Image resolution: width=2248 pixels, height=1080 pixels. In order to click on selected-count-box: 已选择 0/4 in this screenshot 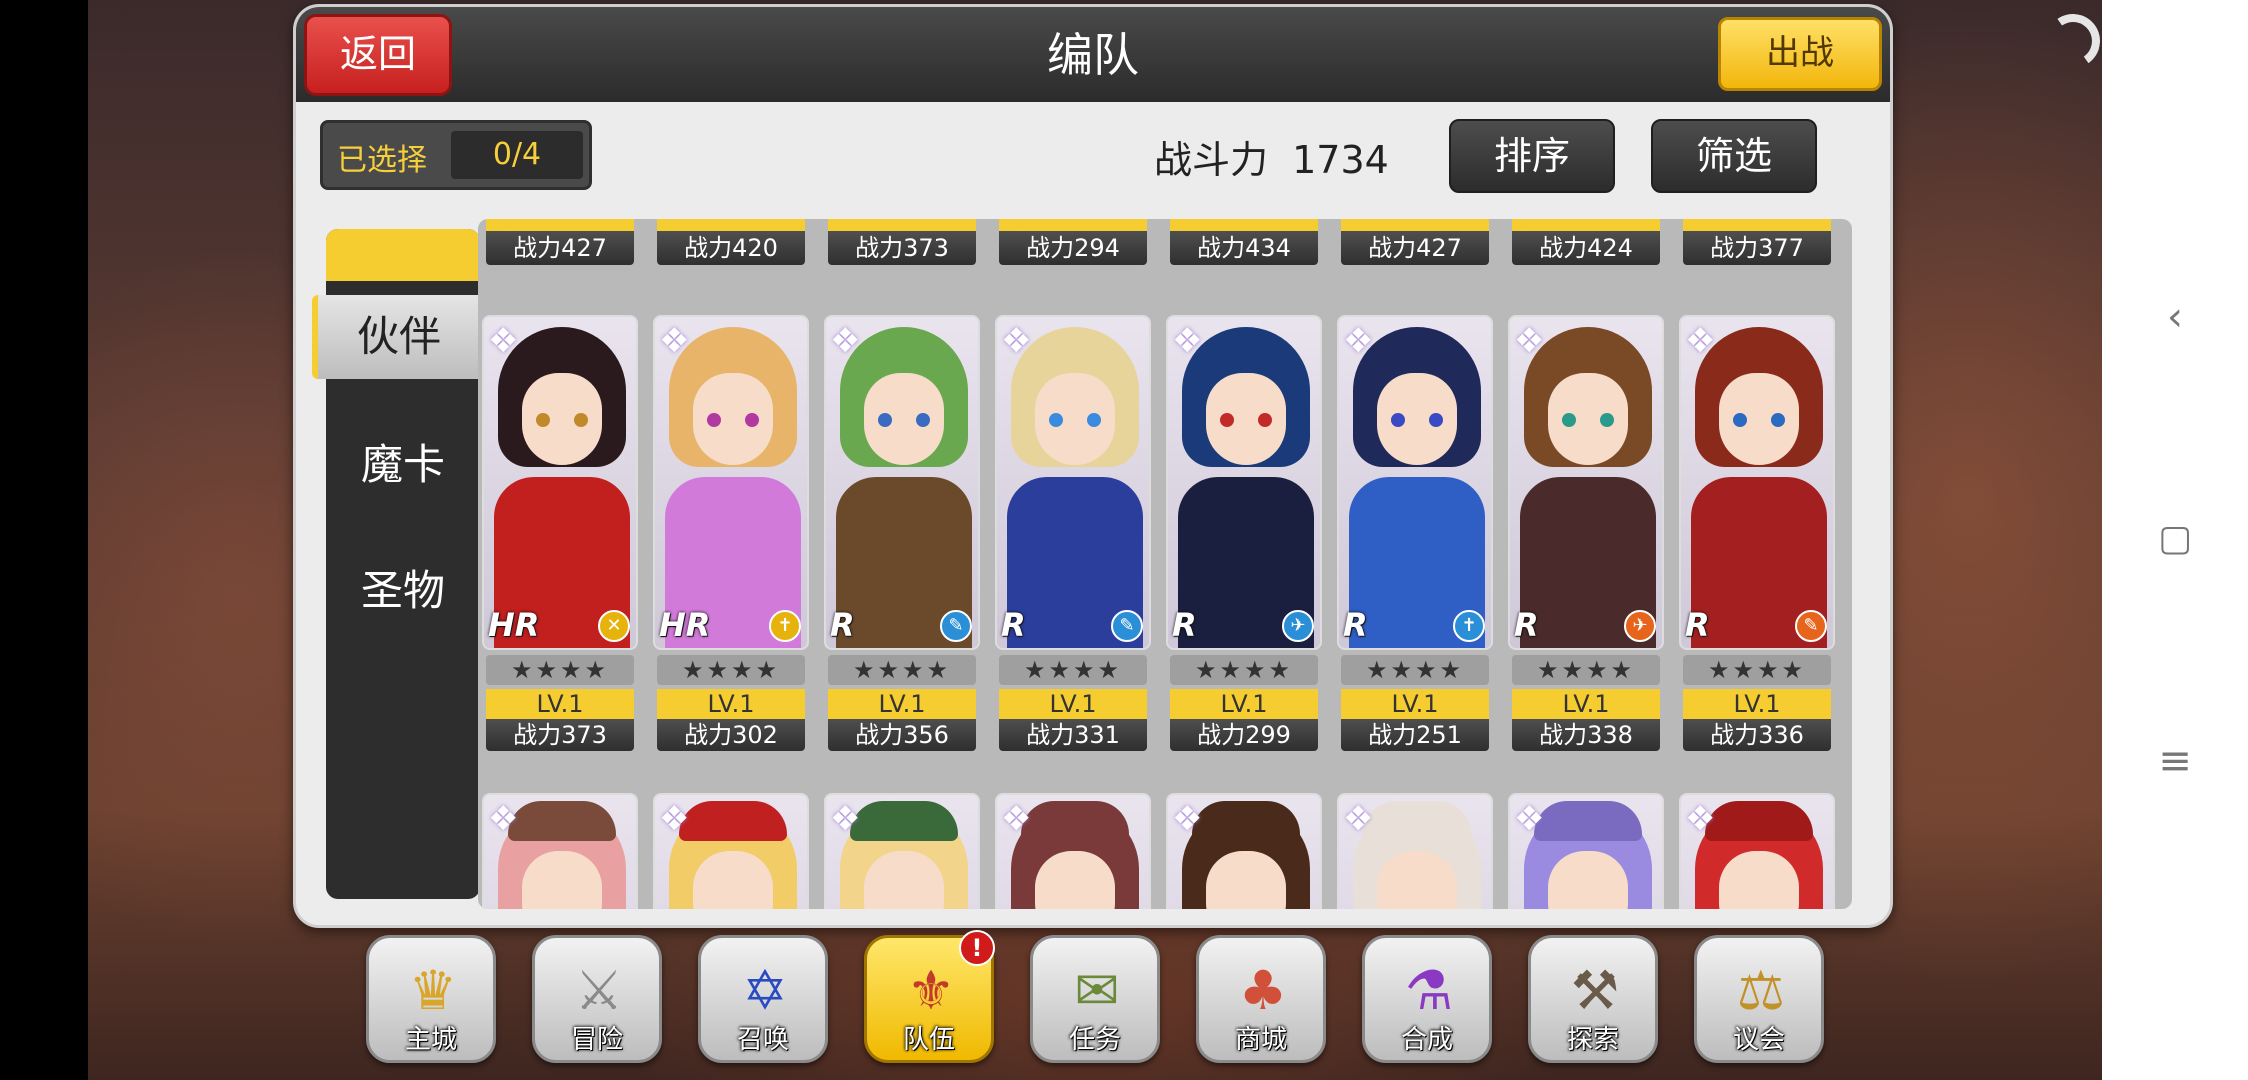, I will do `click(456, 155)`.